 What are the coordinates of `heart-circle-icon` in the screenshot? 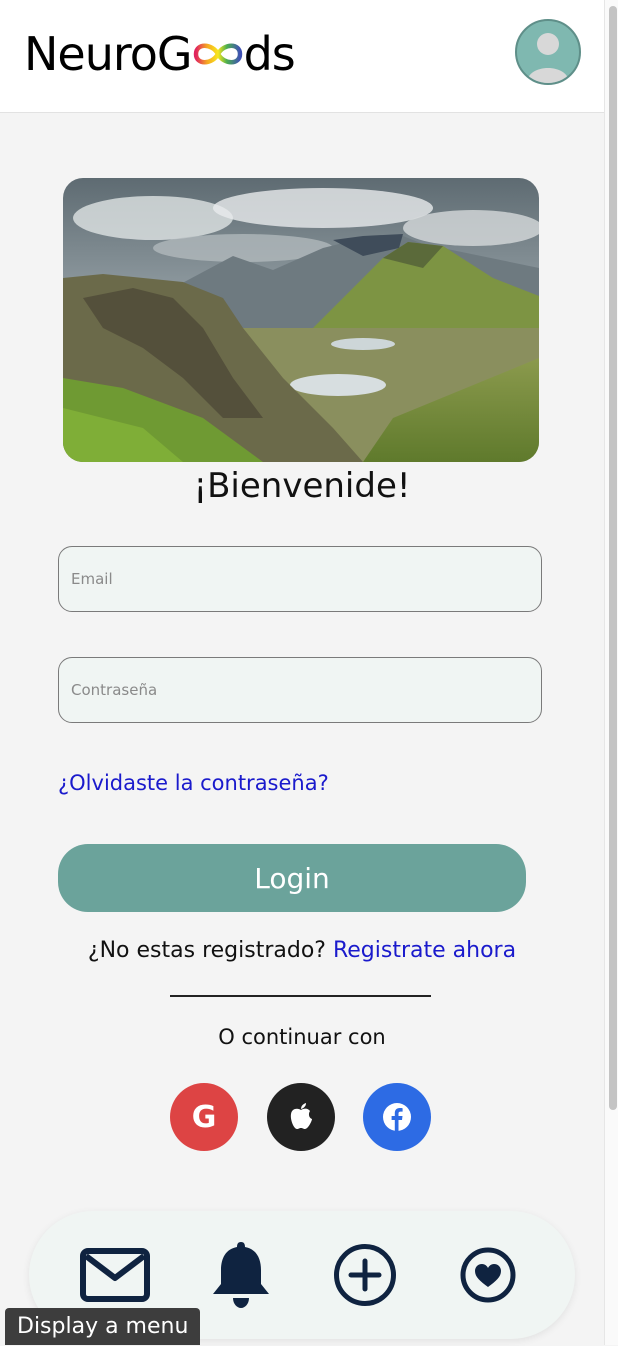 It's located at (488, 1275).